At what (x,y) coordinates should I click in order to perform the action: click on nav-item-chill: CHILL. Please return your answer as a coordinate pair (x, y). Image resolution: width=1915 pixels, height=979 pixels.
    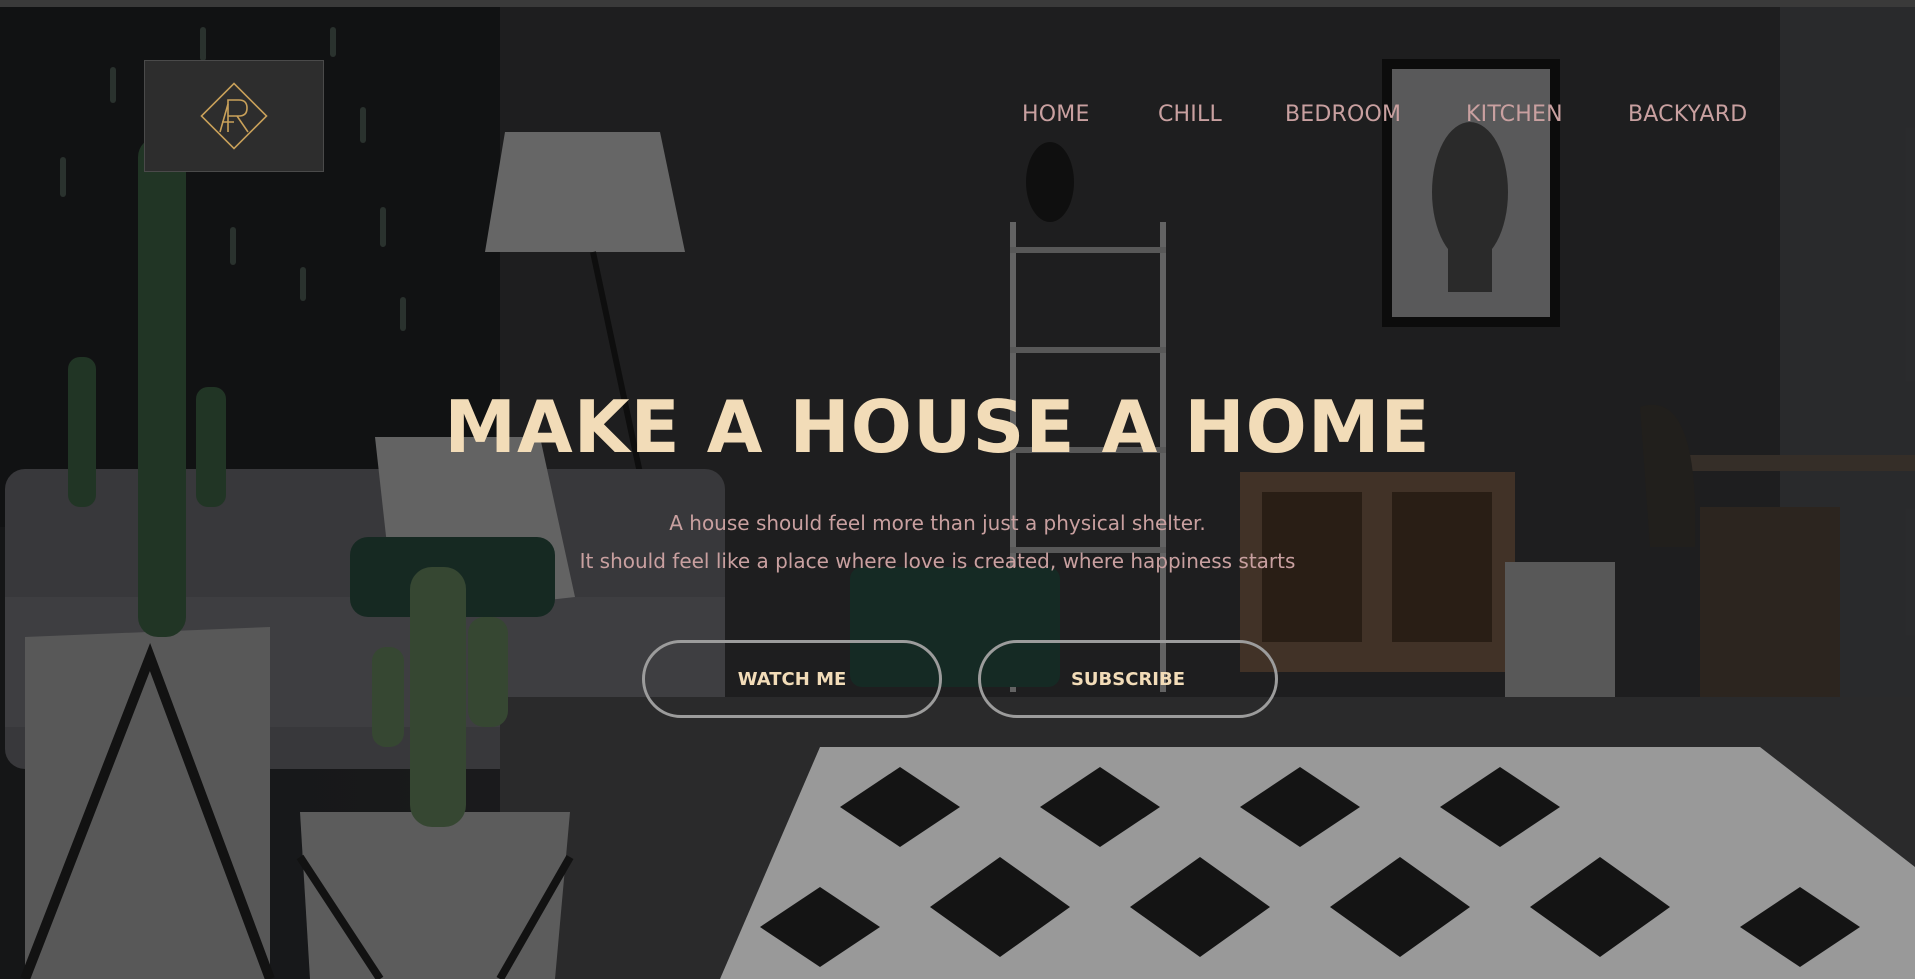
    Looking at the image, I should click on (1190, 114).